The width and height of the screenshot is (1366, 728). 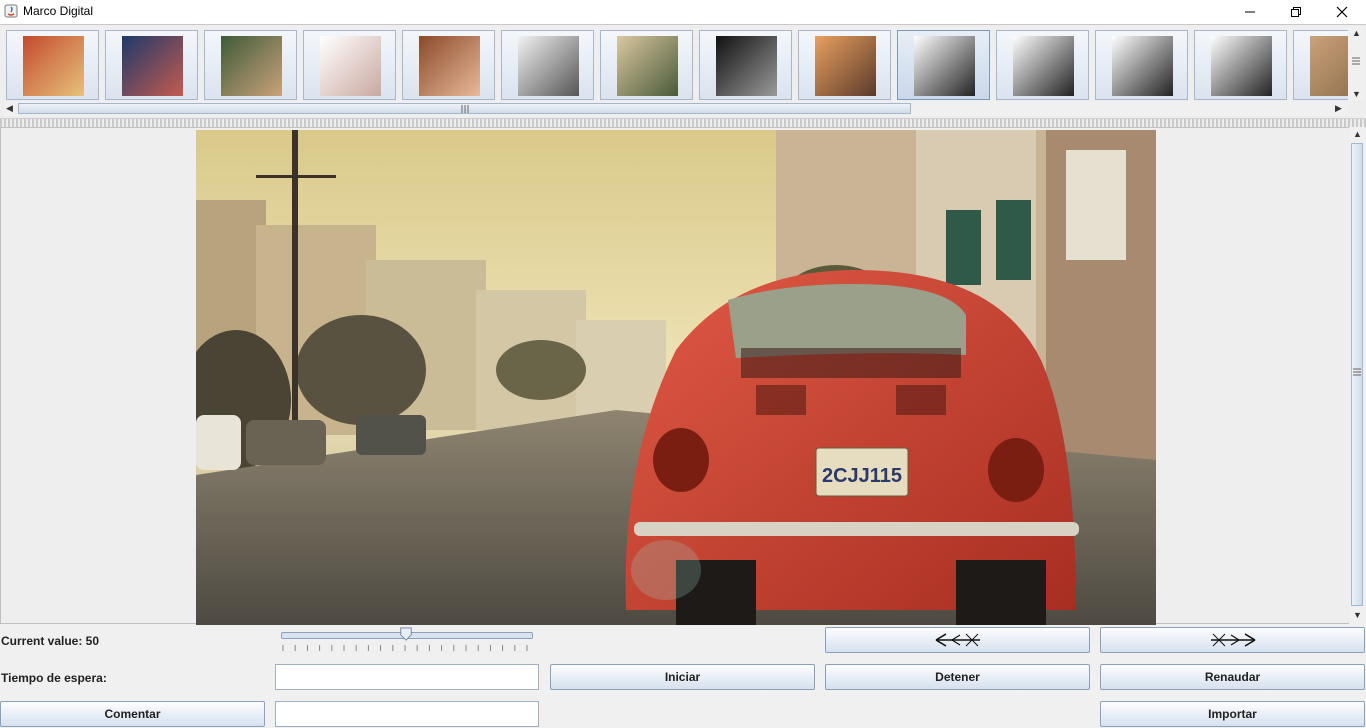 What do you see at coordinates (407, 677) in the screenshot?
I see `wait-time-input` at bounding box center [407, 677].